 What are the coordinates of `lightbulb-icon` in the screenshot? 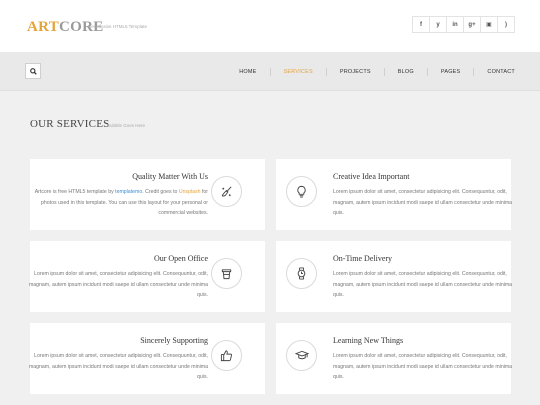 It's located at (301, 191).